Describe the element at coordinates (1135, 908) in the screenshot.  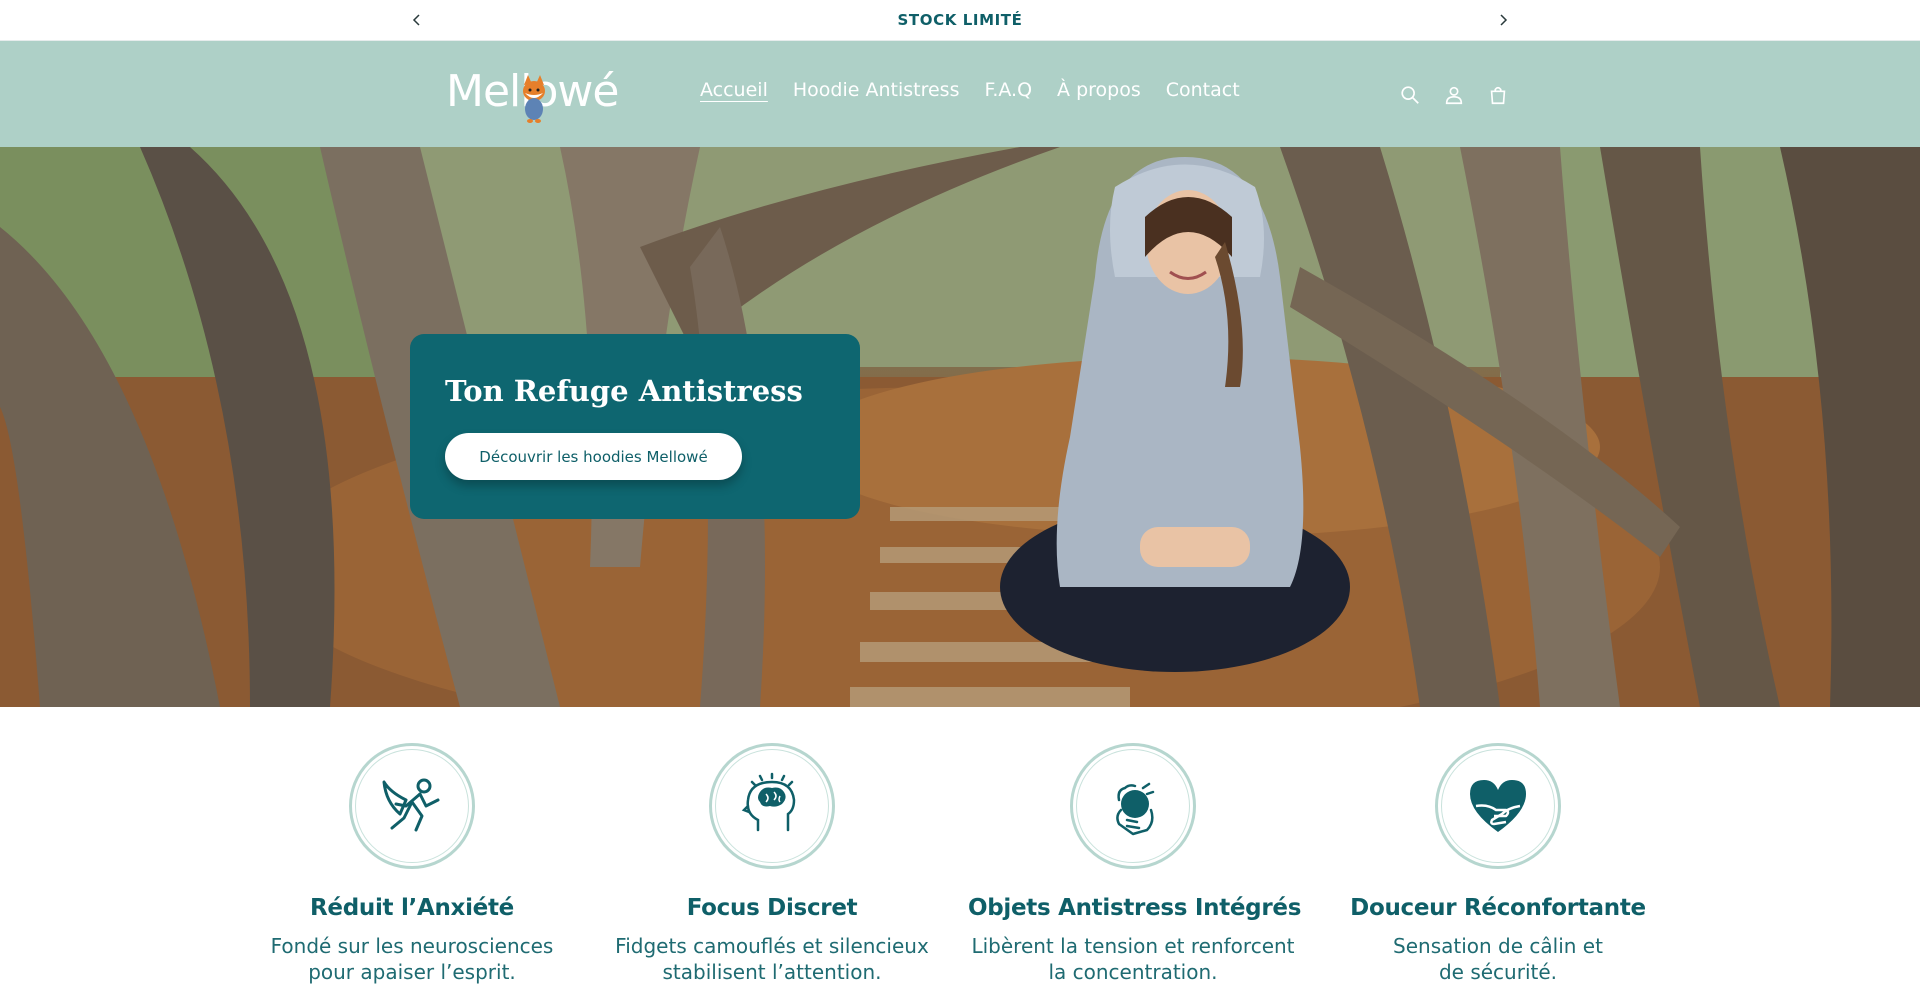
I see `feature-title: Objets Antistress Intégrés` at that location.